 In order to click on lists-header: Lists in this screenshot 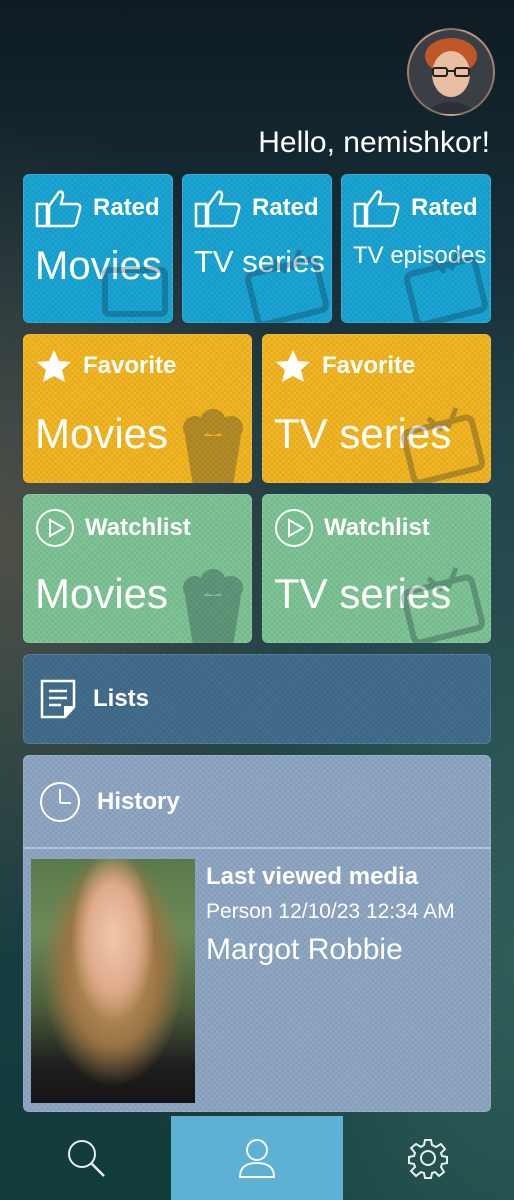, I will do `click(94, 699)`.